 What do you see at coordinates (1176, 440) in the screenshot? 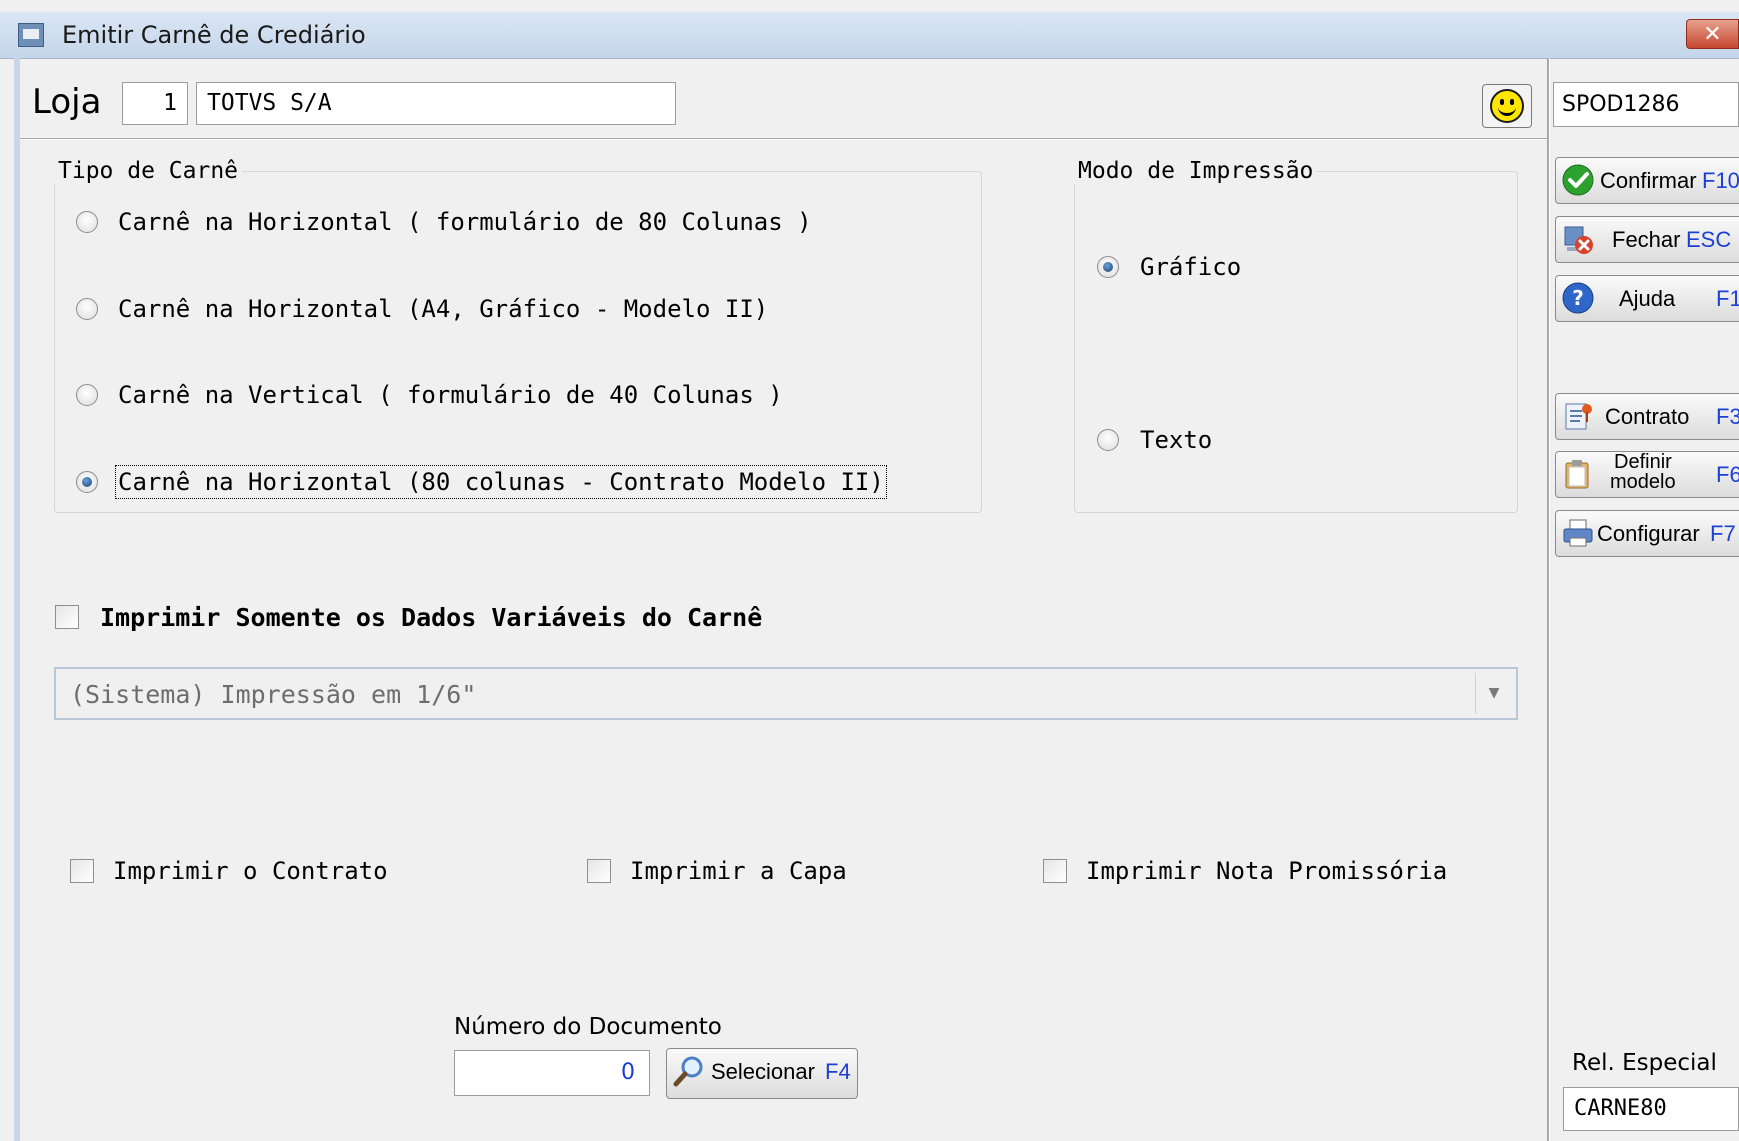
I see `radio-label-texto: Texto` at bounding box center [1176, 440].